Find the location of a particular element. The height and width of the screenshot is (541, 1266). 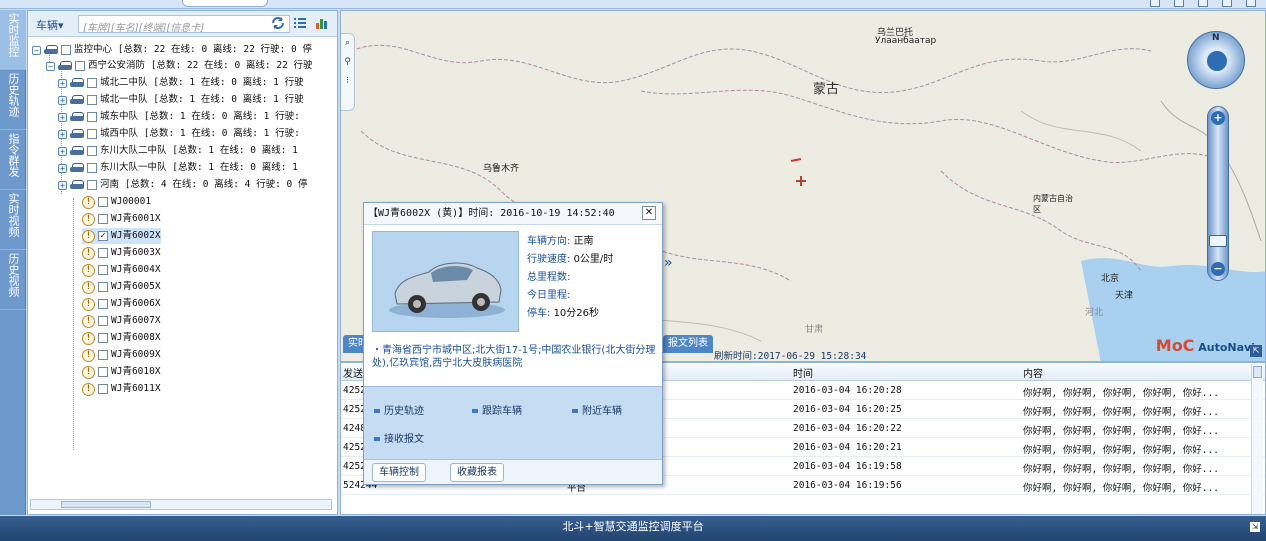

tree-node-group: + 城北一中队 [总数: 1 在线: 0 离线: 1 行驶 is located at coordinates (181, 100).